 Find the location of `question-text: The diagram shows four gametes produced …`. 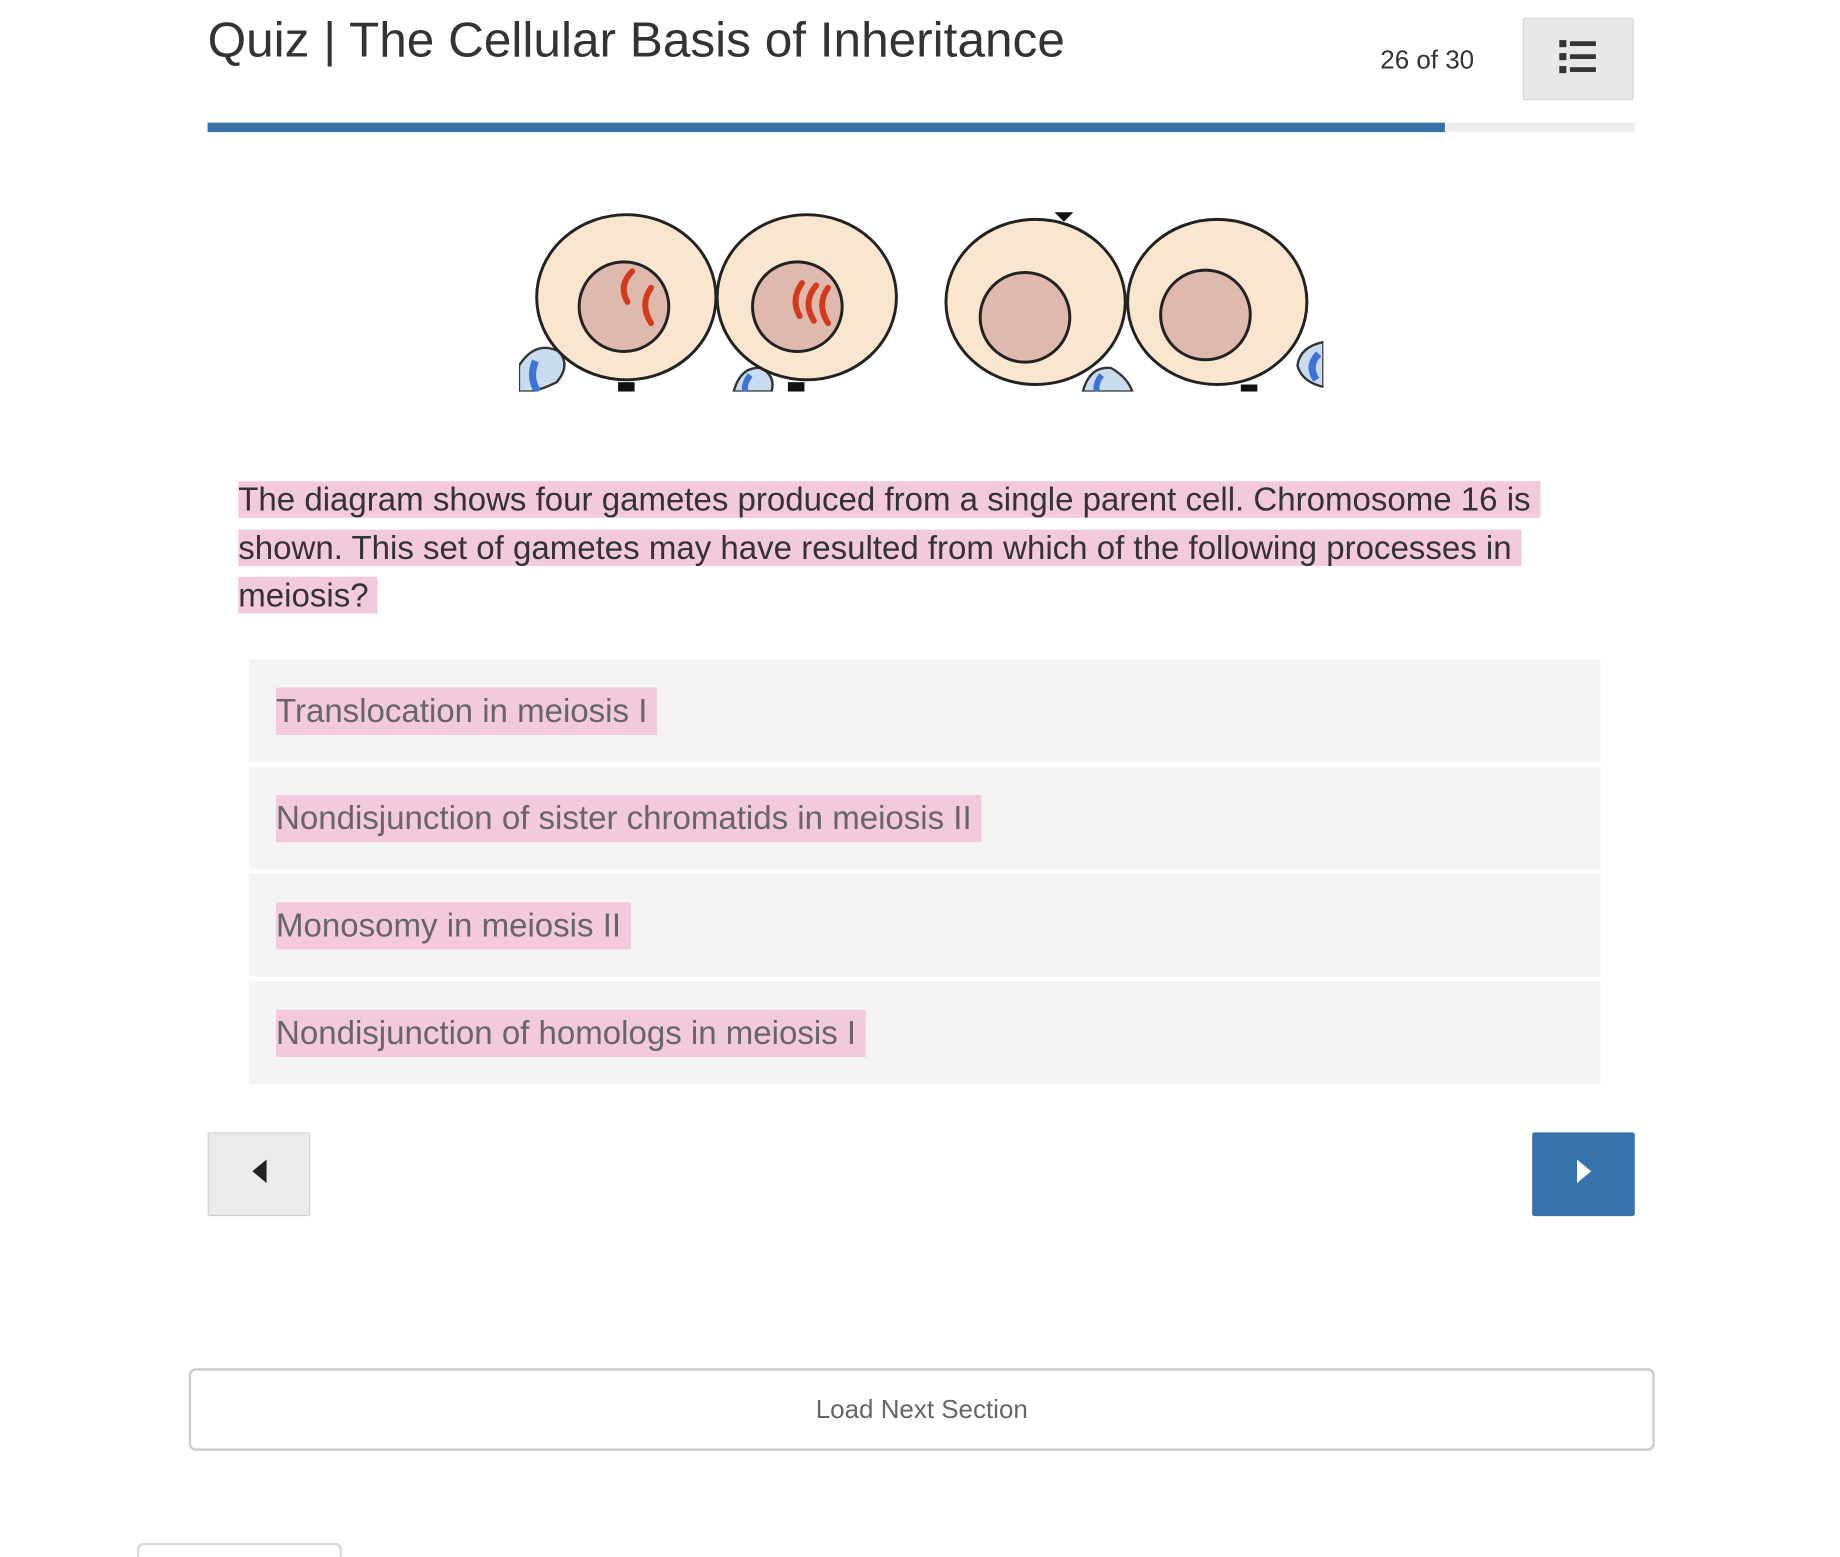

question-text: The diagram shows four gametes produced … is located at coordinates (922, 548).